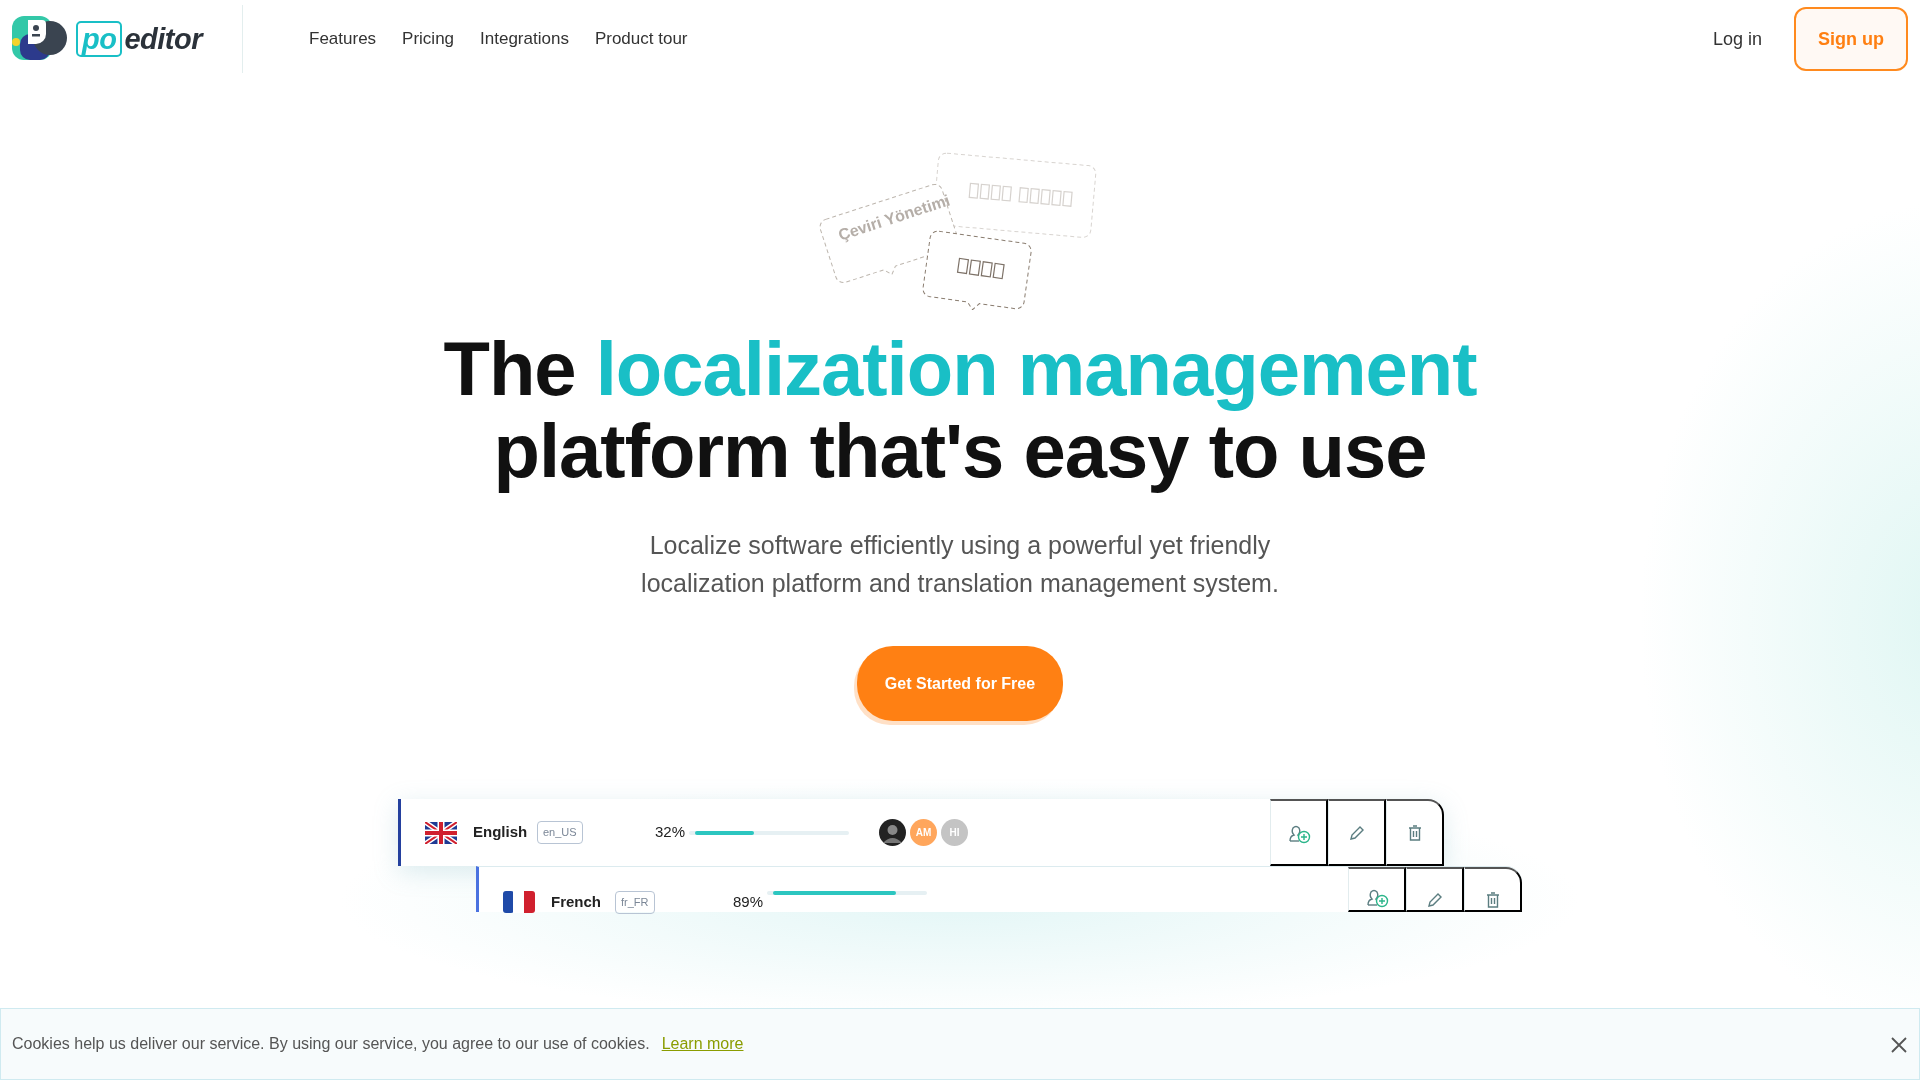 The width and height of the screenshot is (1920, 1080). I want to click on logo-wordmark: po editor, so click(139, 39).